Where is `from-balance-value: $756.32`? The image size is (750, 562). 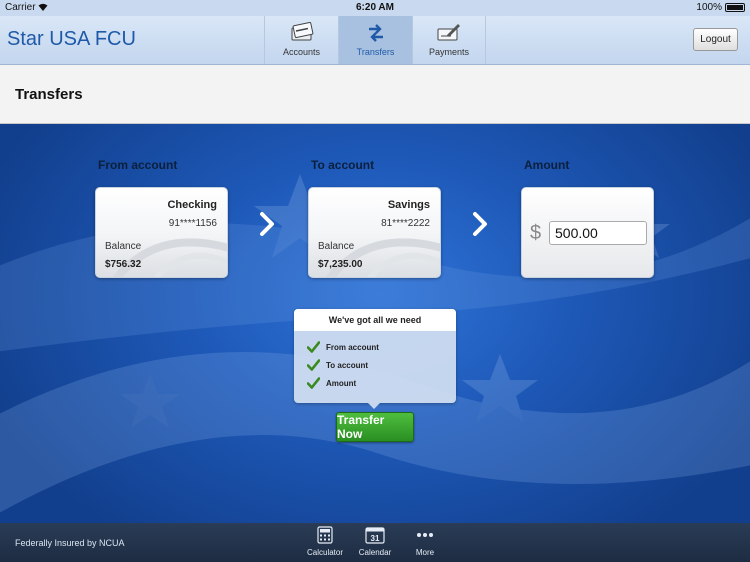
from-balance-value: $756.32 is located at coordinates (123, 264).